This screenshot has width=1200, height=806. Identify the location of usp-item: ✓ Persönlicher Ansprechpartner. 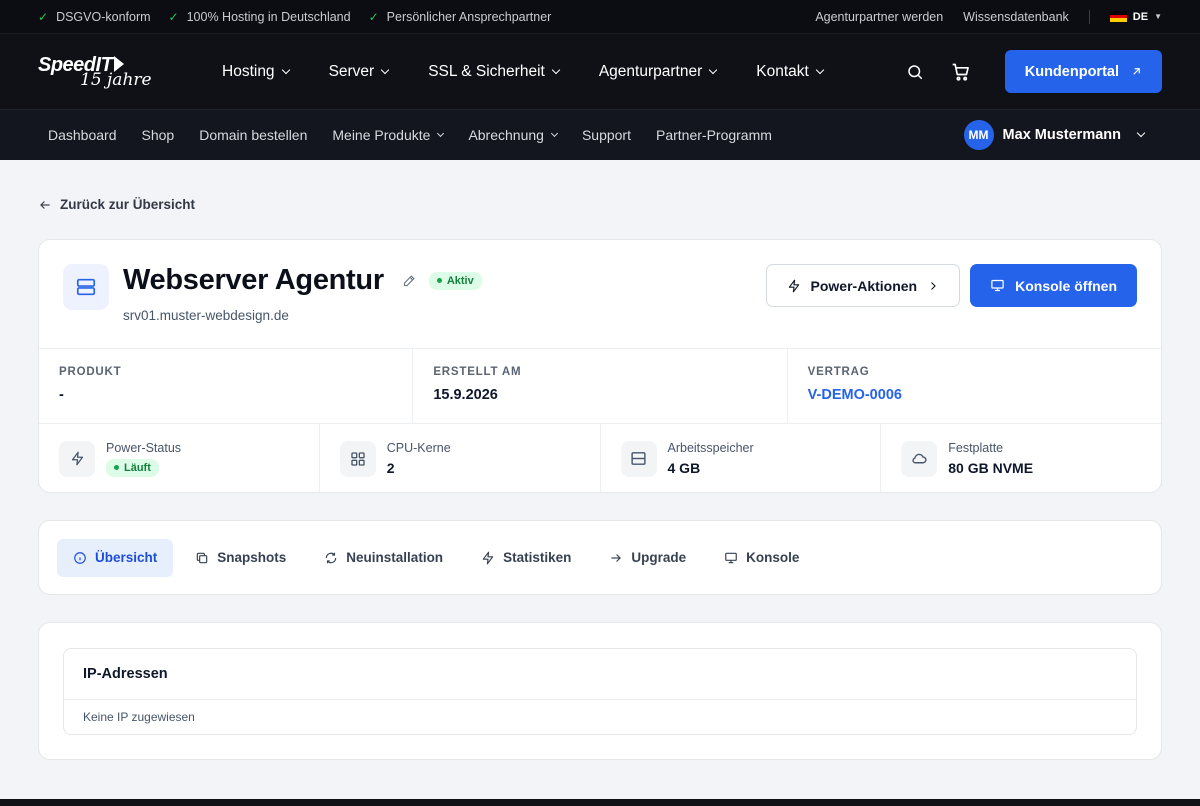
(460, 16).